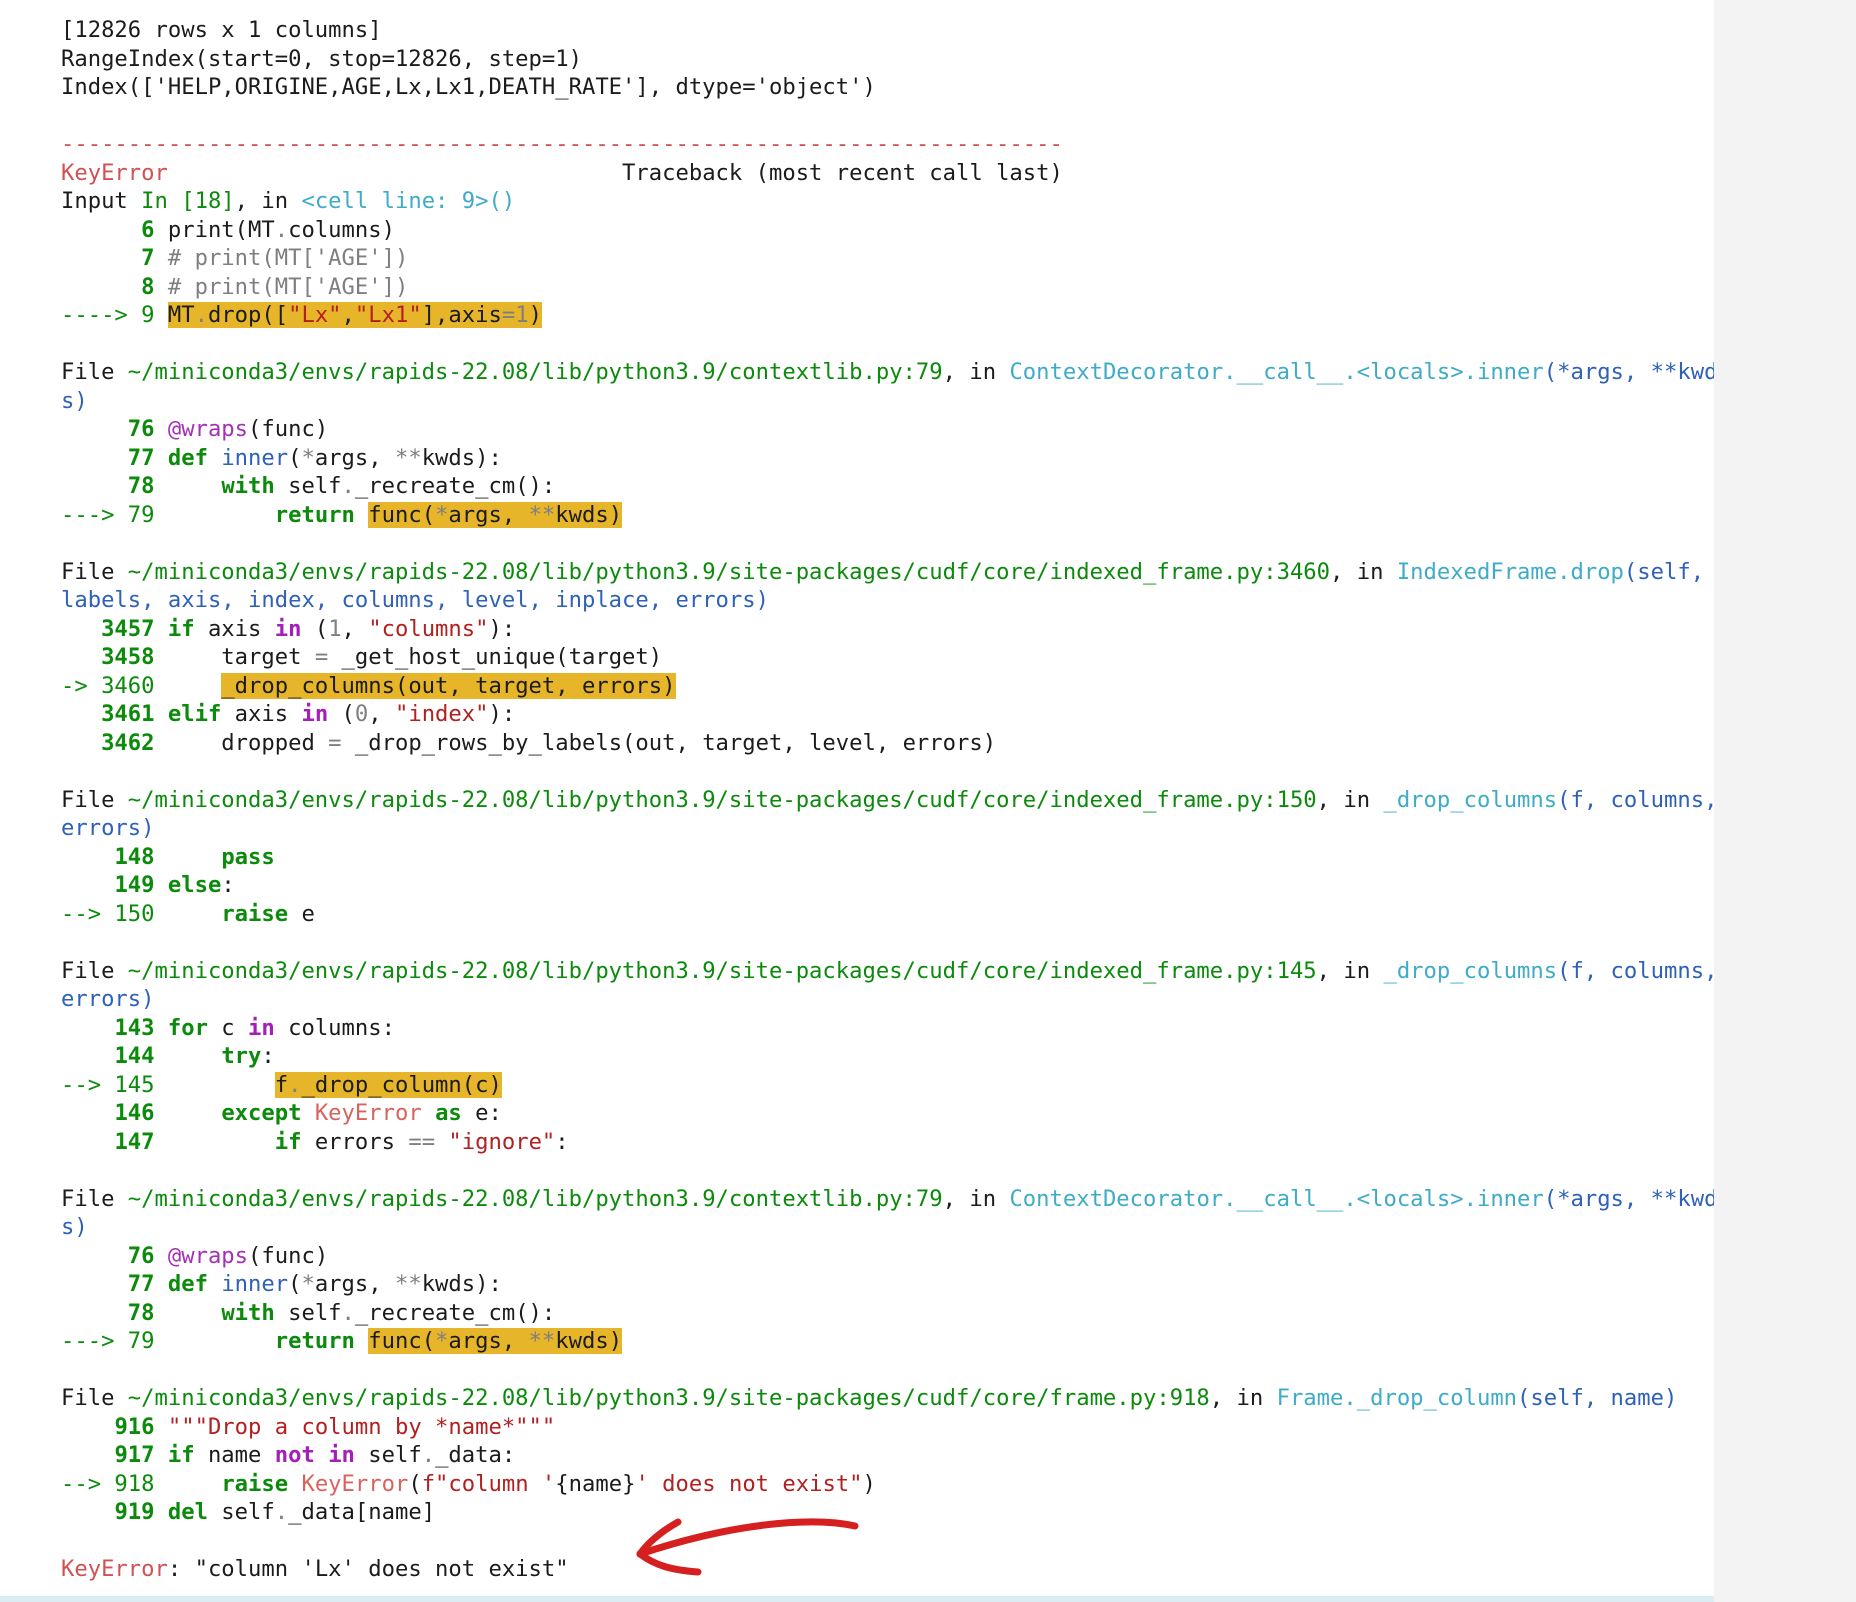  Describe the element at coordinates (1597, 1398) in the screenshot. I see `text-token: (self, name)` at that location.